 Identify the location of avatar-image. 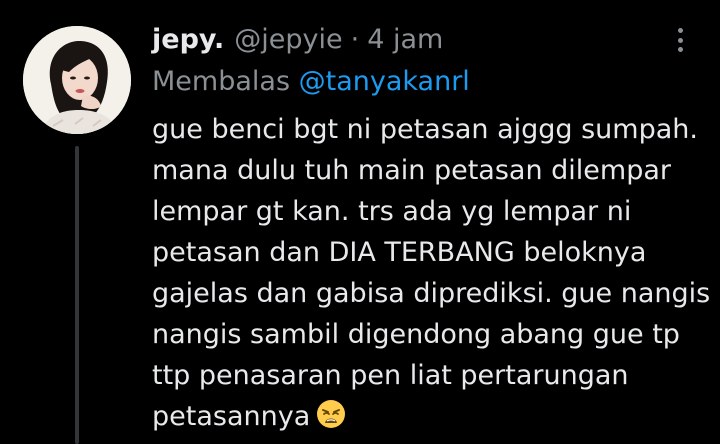
(77, 80).